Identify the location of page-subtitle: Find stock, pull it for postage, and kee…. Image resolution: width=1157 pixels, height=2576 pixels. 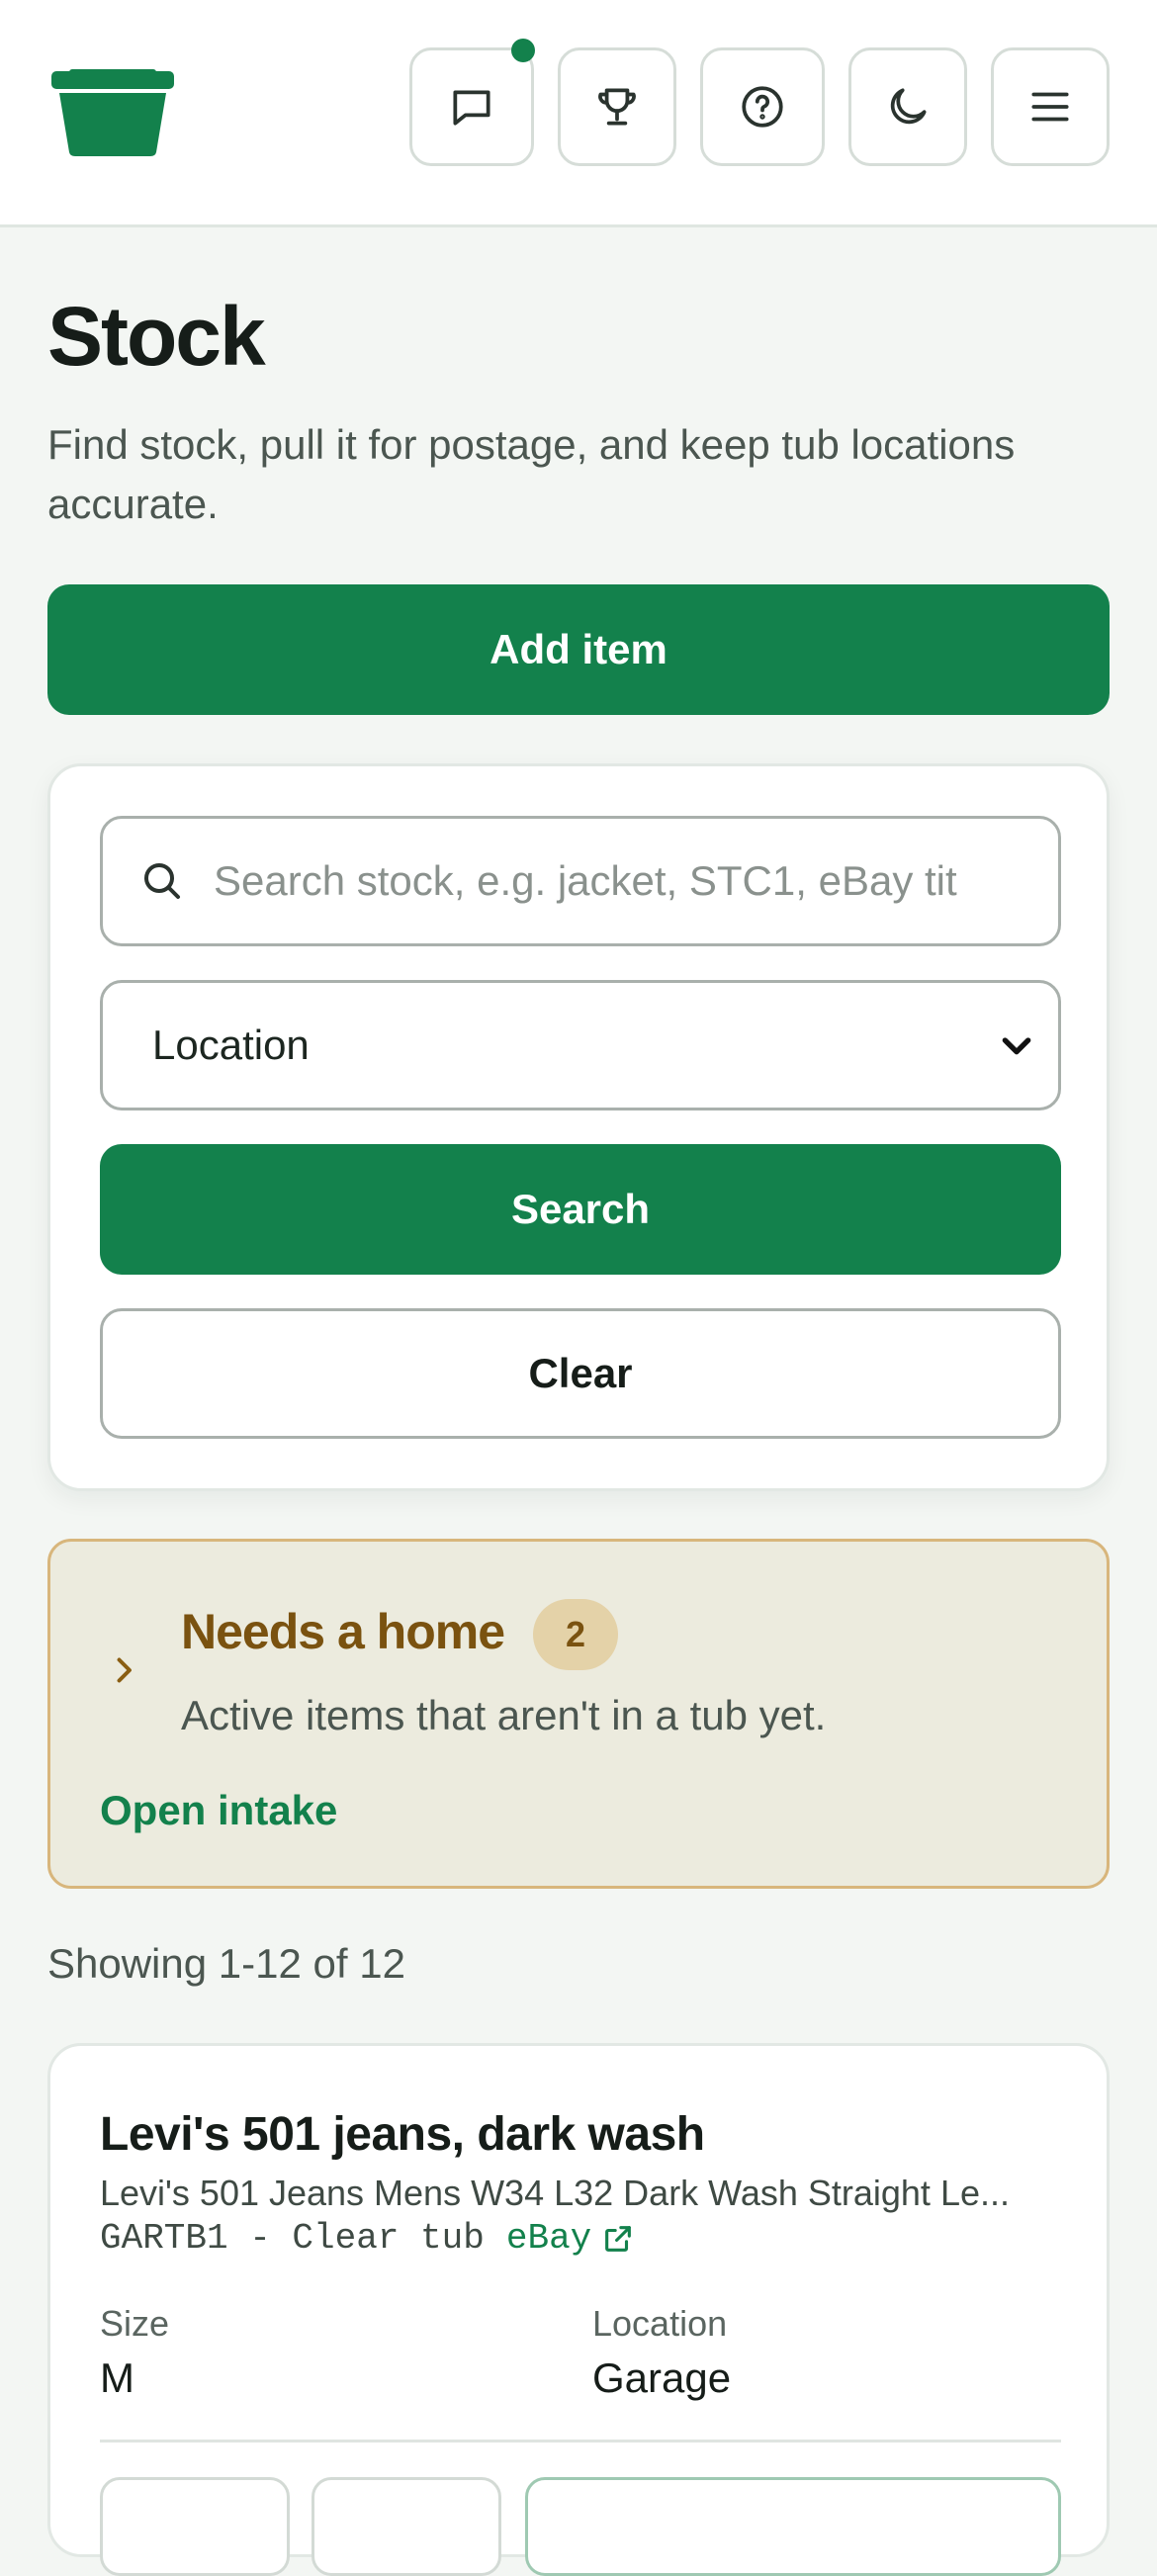
(531, 474).